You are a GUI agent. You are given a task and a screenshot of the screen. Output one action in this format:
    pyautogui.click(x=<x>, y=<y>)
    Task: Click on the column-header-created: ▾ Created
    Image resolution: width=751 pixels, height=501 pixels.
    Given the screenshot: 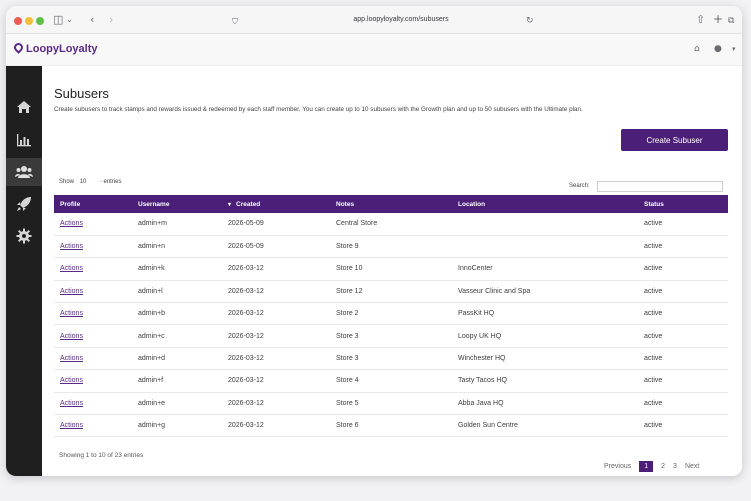 What is the action you would take?
    pyautogui.click(x=282, y=204)
    